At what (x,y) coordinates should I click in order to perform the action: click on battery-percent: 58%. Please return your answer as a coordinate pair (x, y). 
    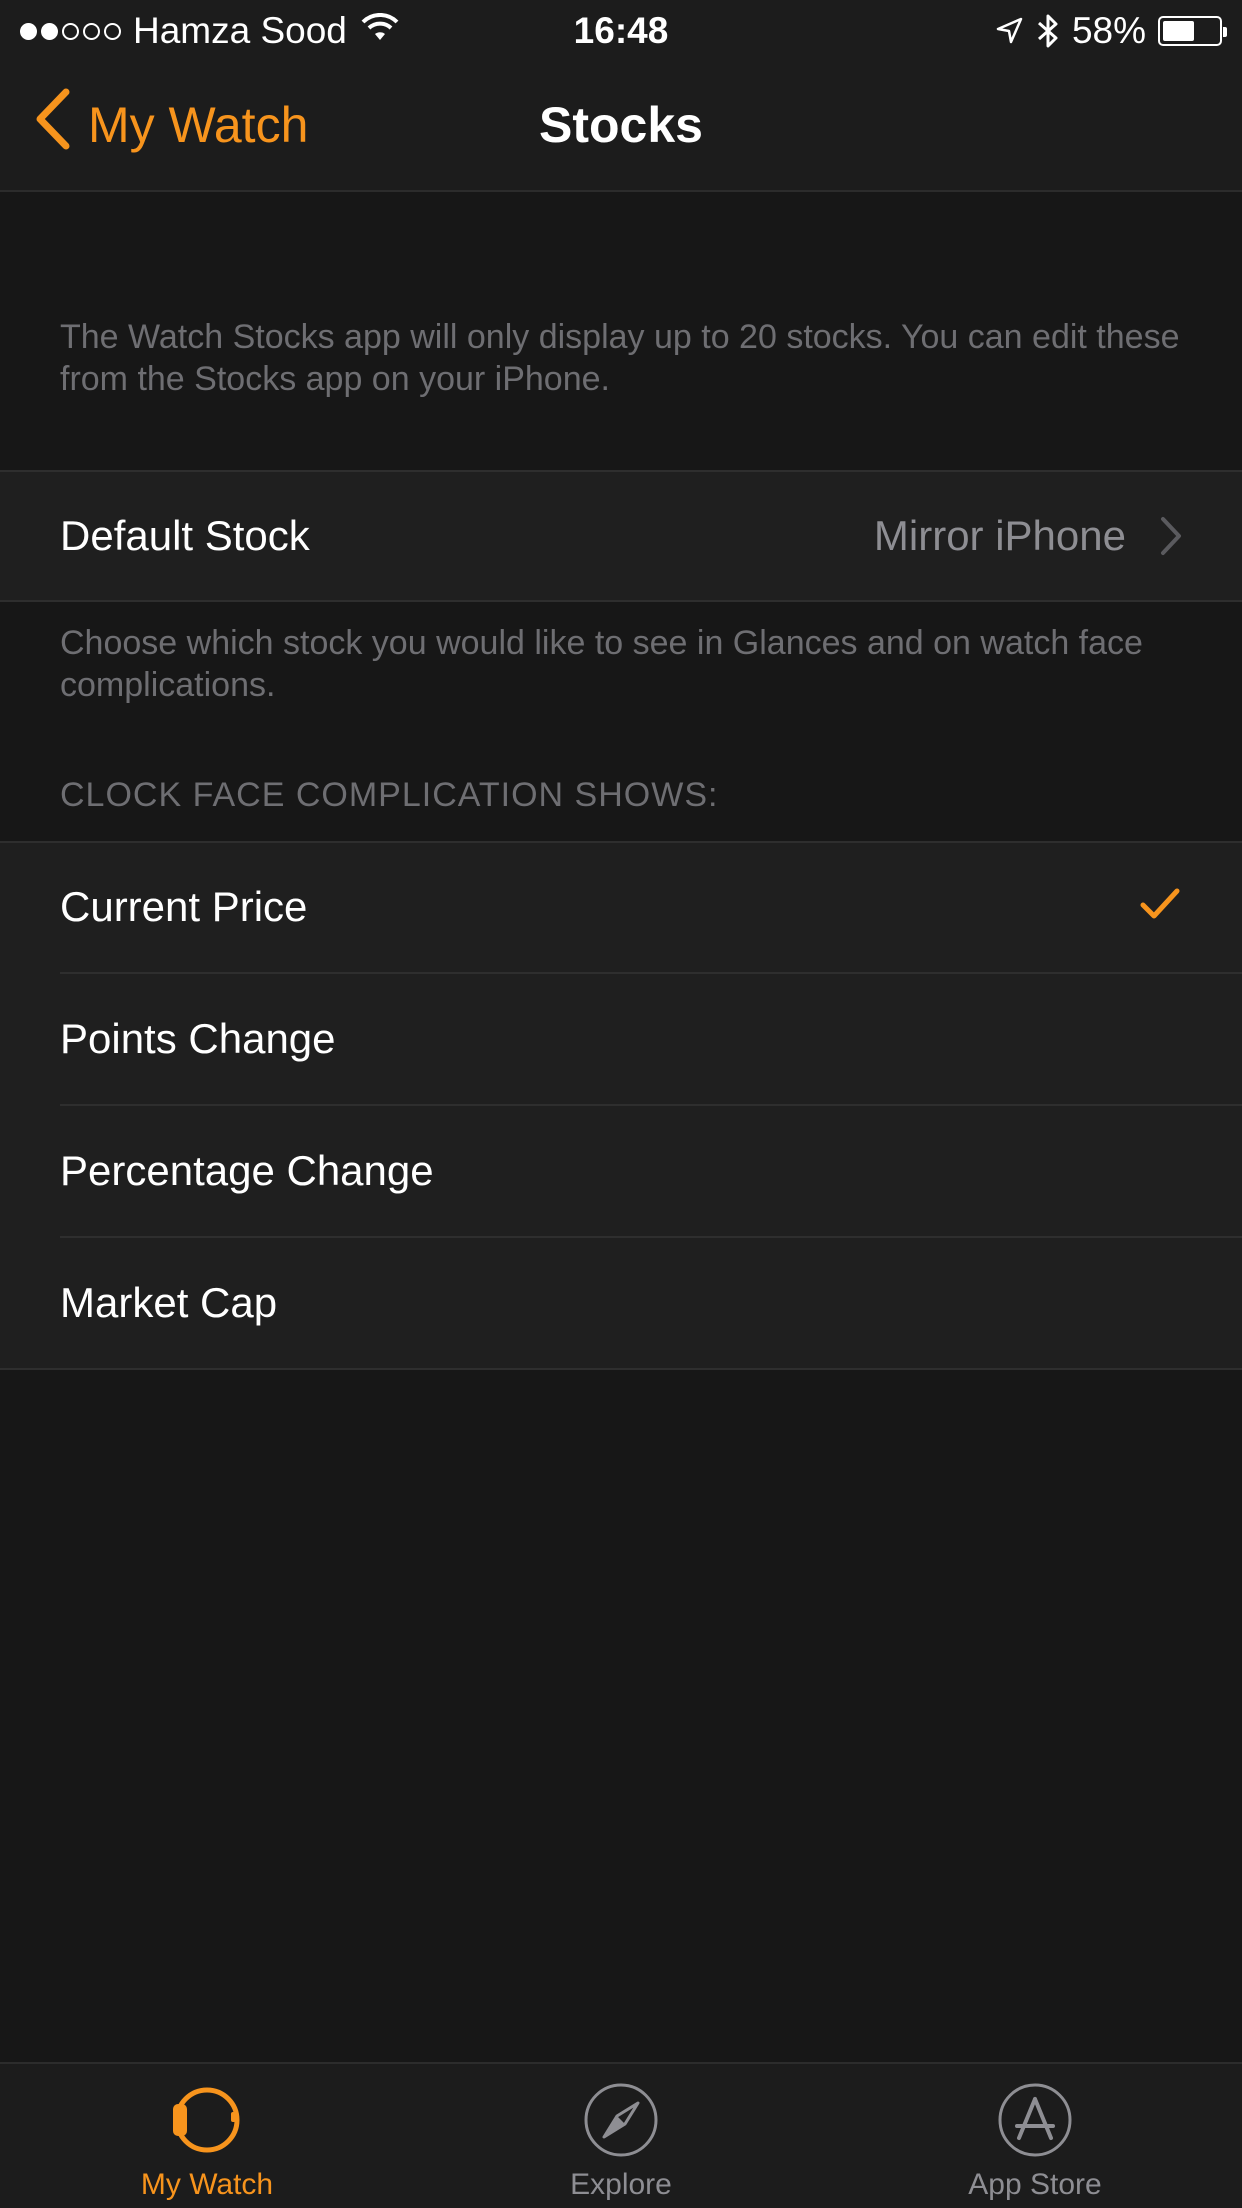
    Looking at the image, I should click on (1108, 30).